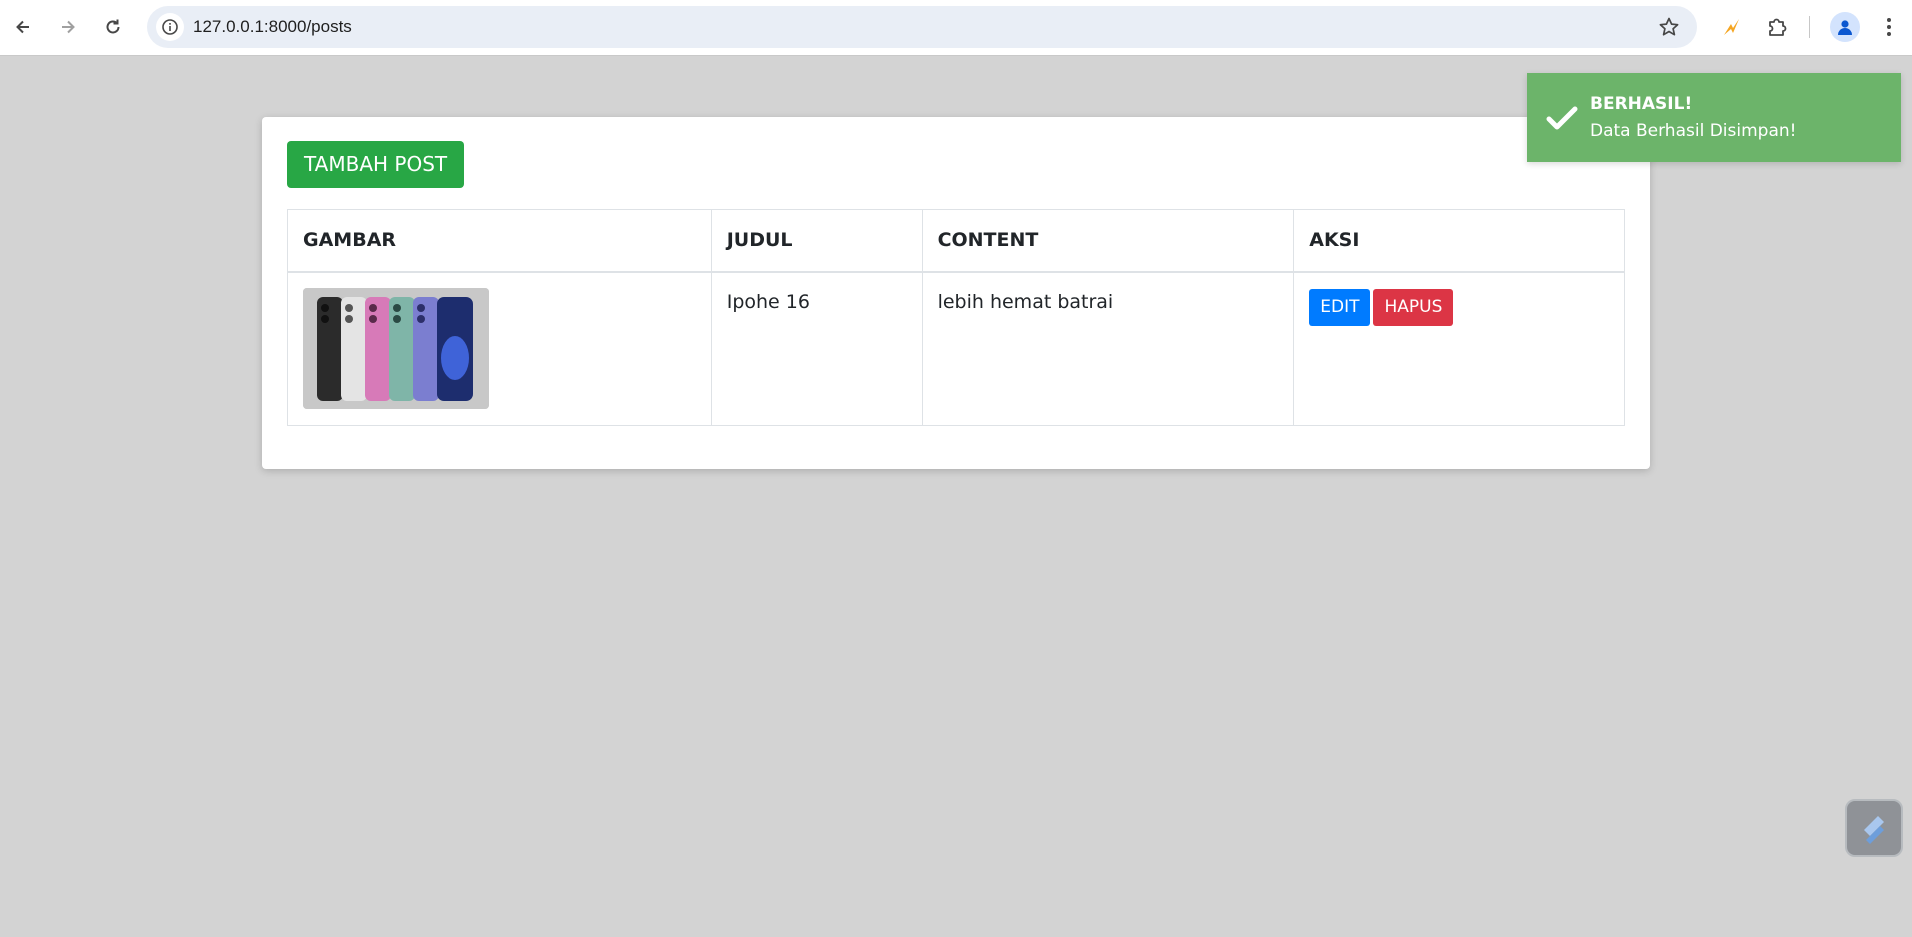  I want to click on checkmark-icon, so click(1562, 118).